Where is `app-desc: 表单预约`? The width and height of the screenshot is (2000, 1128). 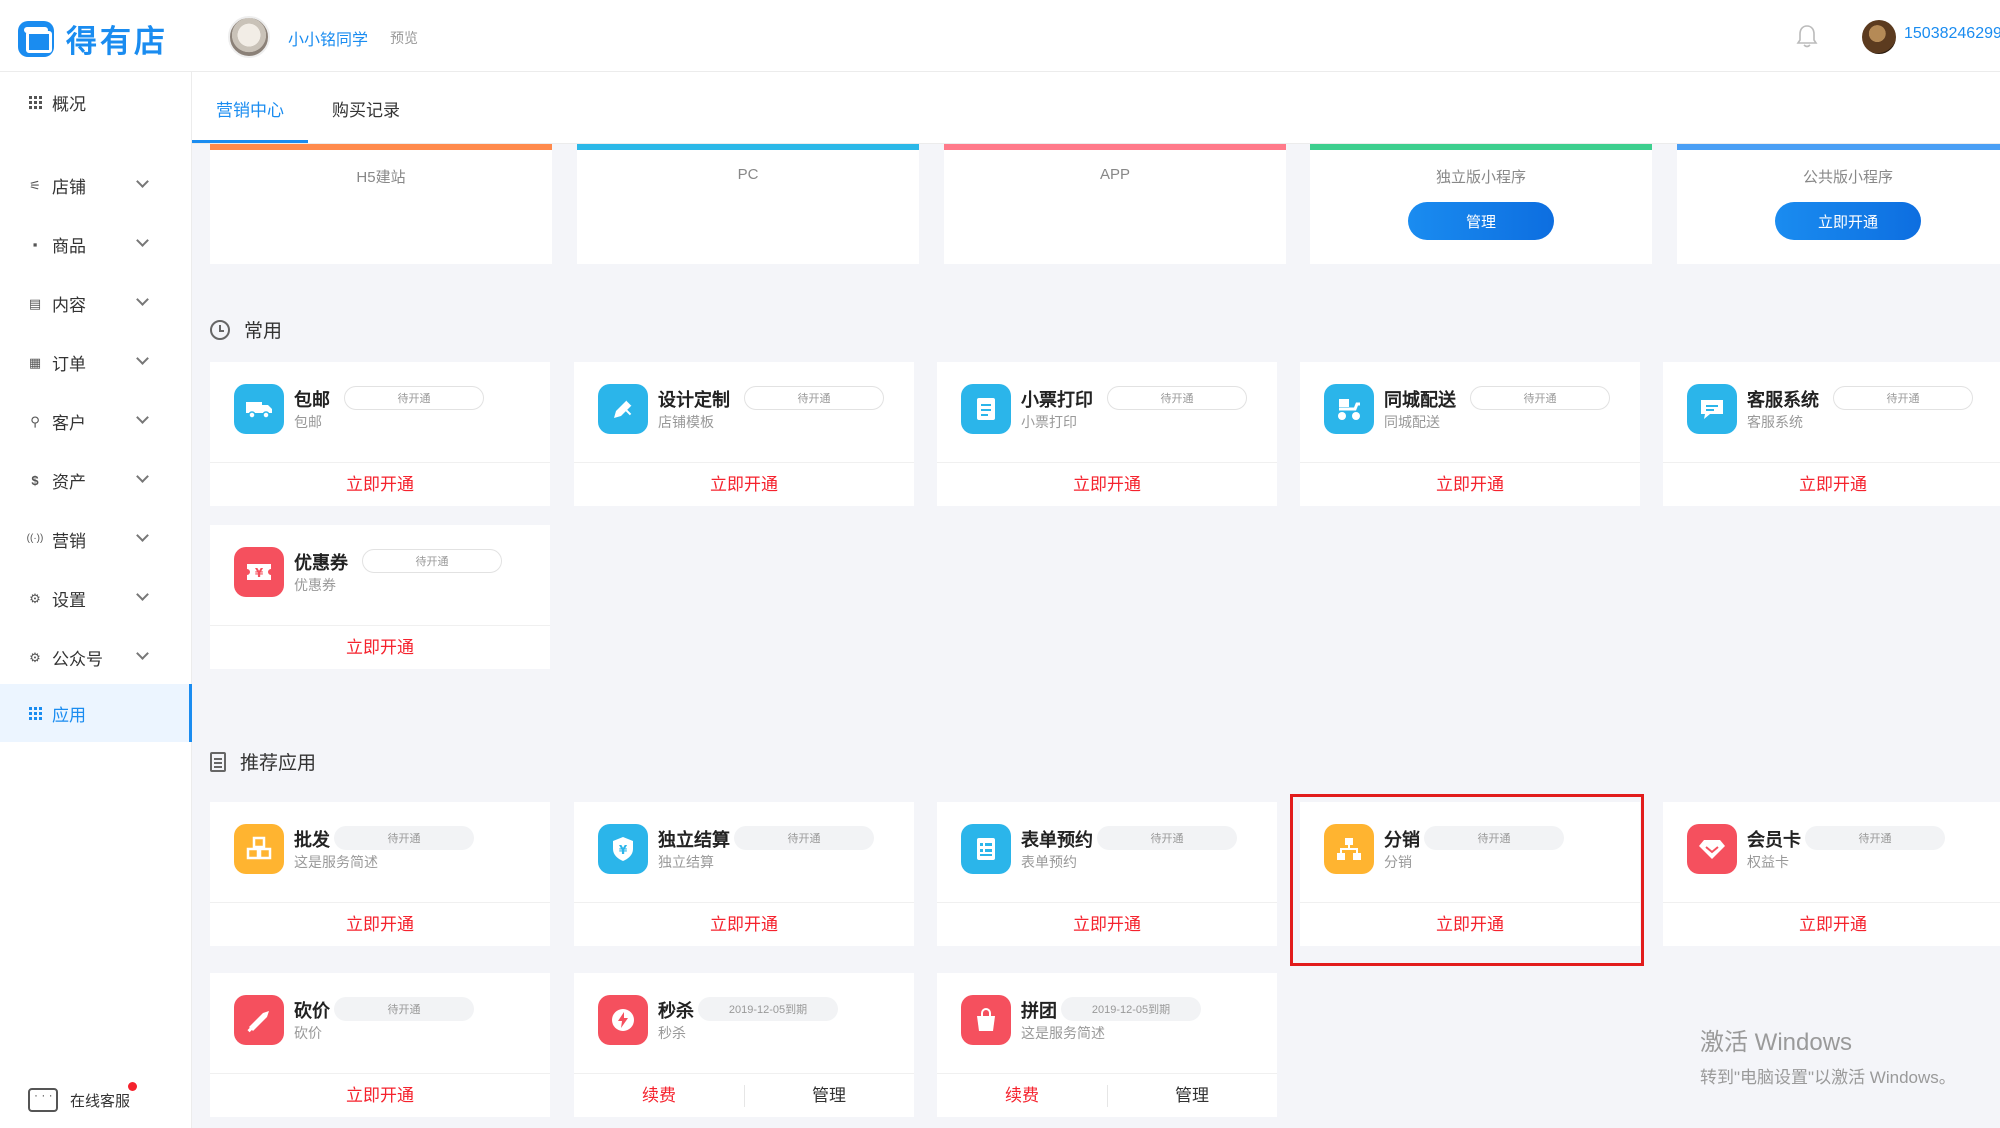 app-desc: 表单预约 is located at coordinates (1049, 862).